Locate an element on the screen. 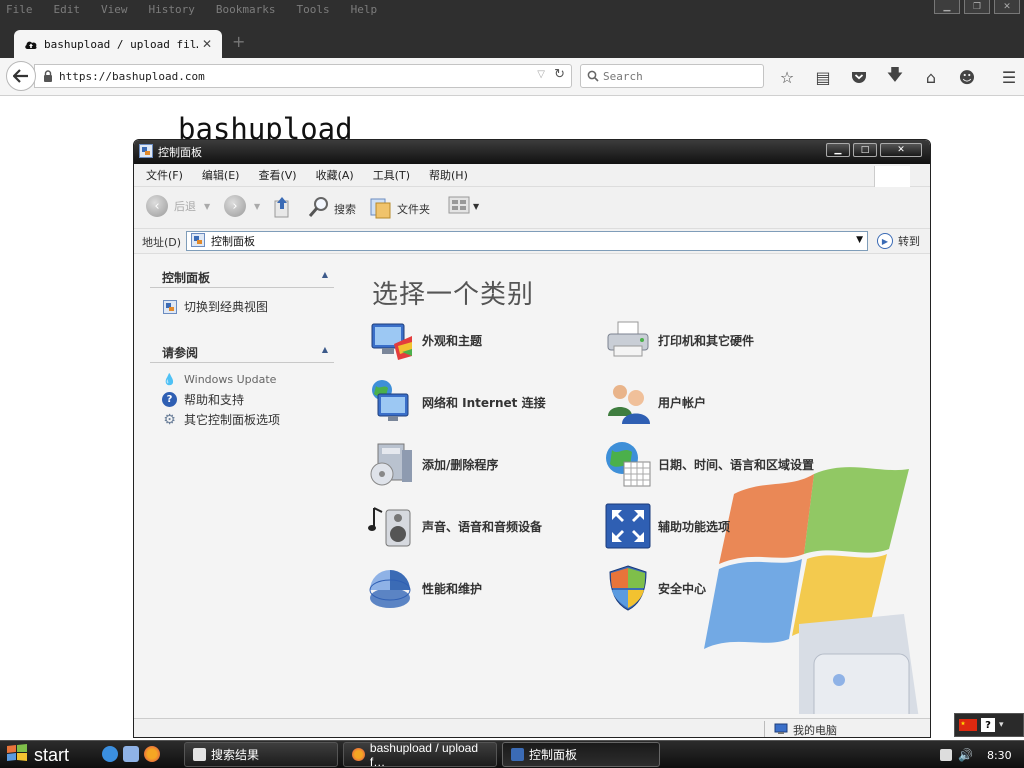 Image resolution: width=1024 pixels, height=768 pixels. switch-classic-view-link: 切换到经典视图 is located at coordinates (215, 306).